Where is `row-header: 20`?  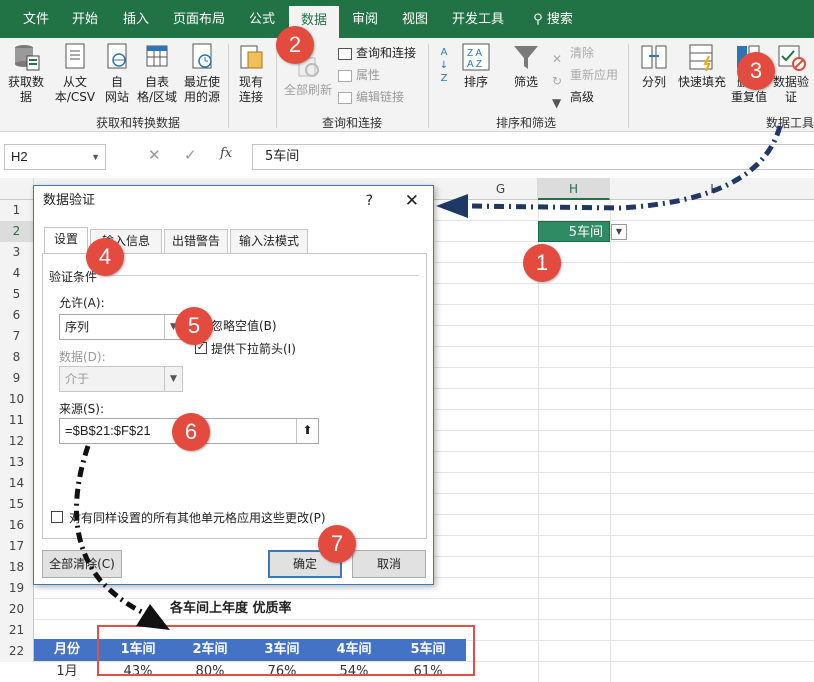
row-header: 20 is located at coordinates (17, 609).